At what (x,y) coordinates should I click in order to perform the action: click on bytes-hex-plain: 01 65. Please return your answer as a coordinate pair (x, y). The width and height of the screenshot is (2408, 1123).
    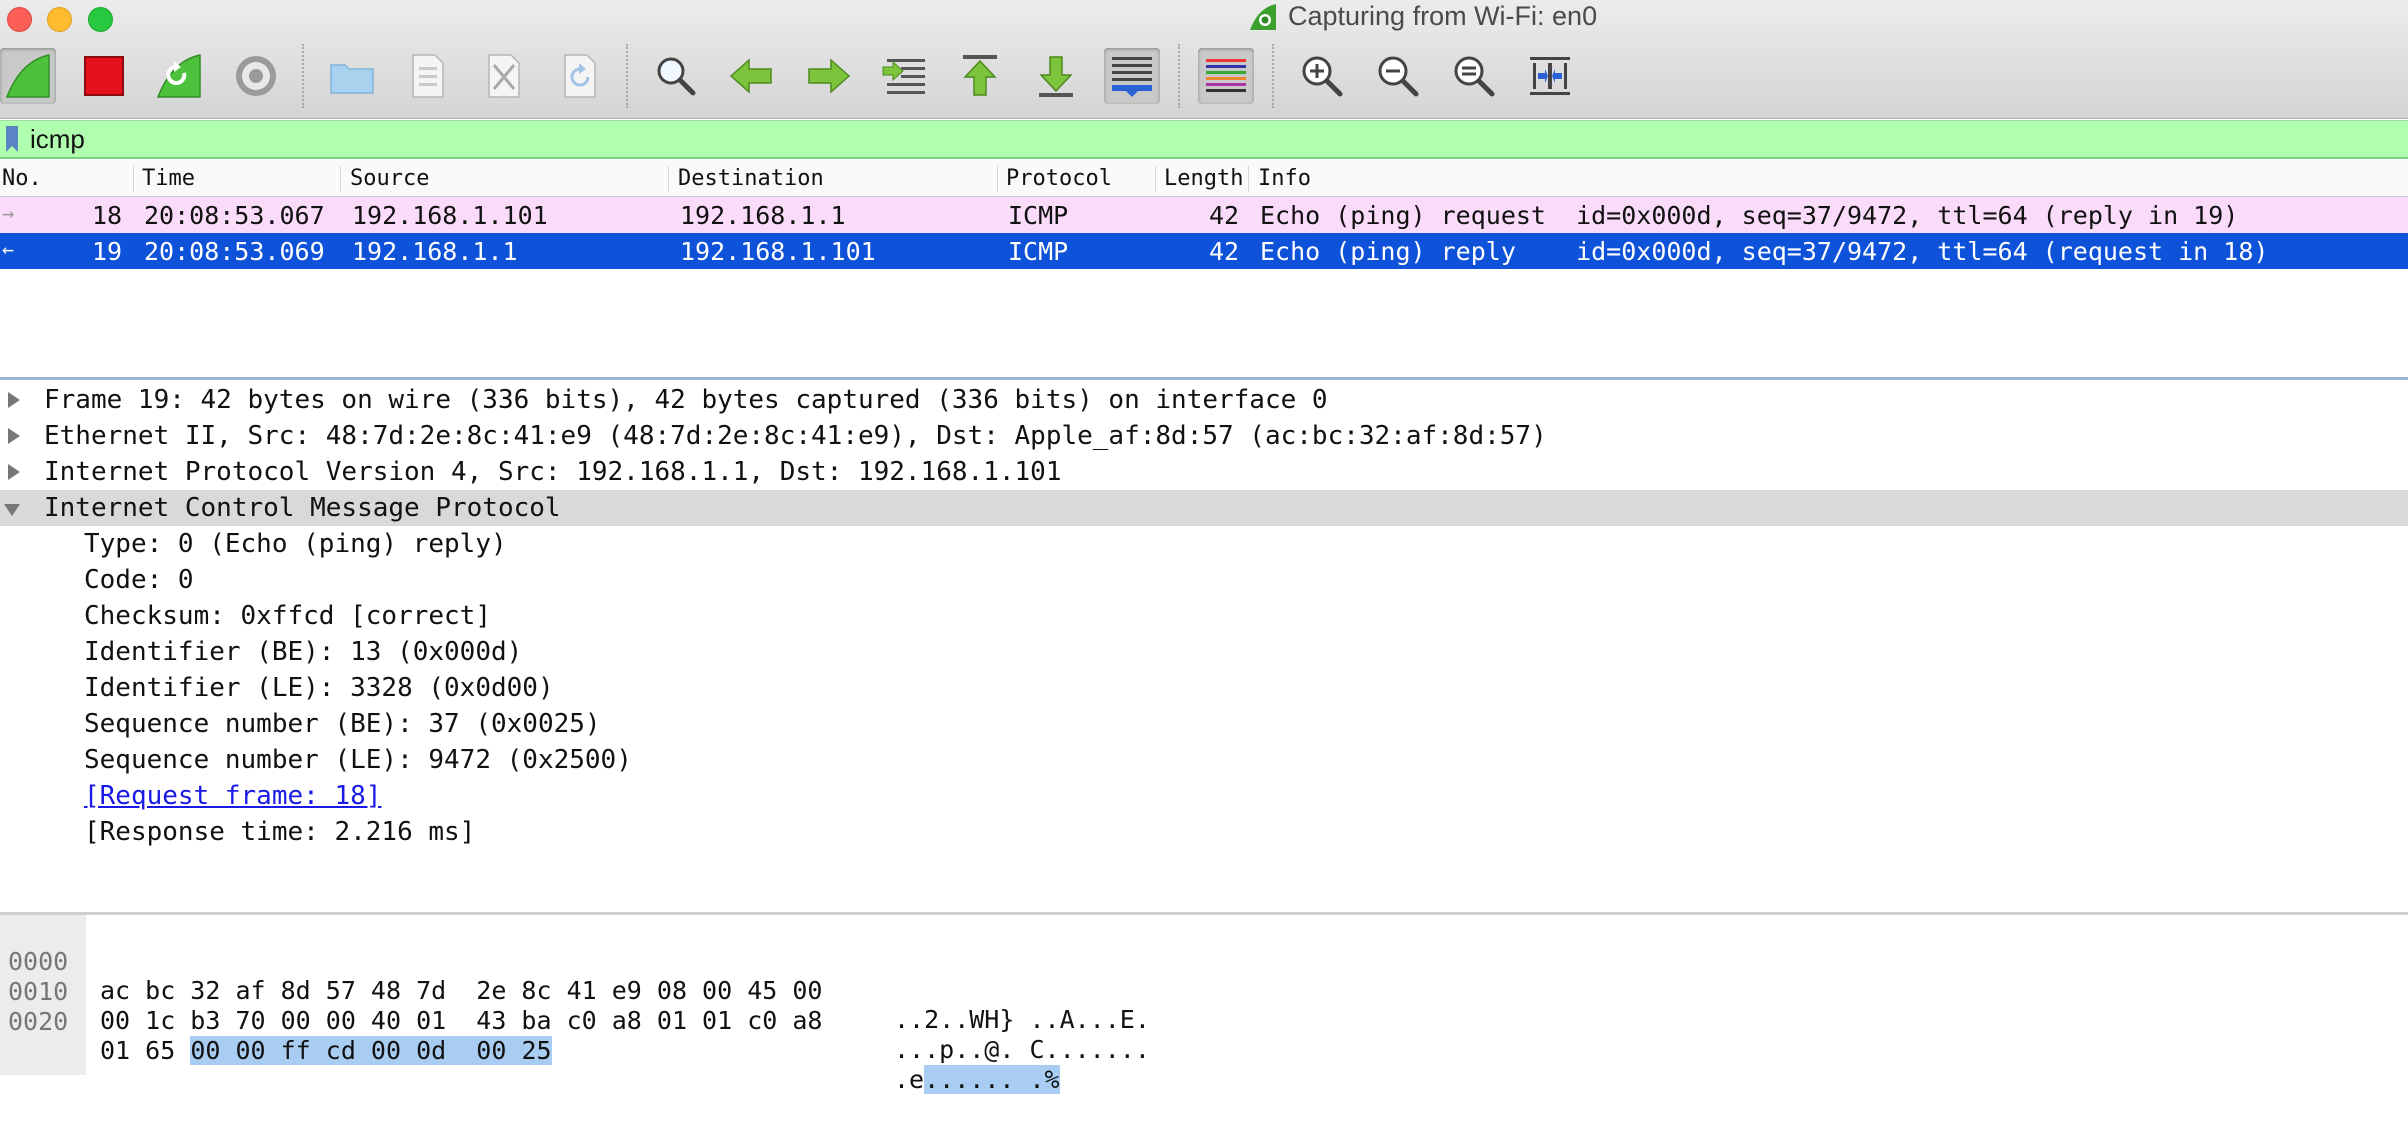
    Looking at the image, I should click on (145, 1050).